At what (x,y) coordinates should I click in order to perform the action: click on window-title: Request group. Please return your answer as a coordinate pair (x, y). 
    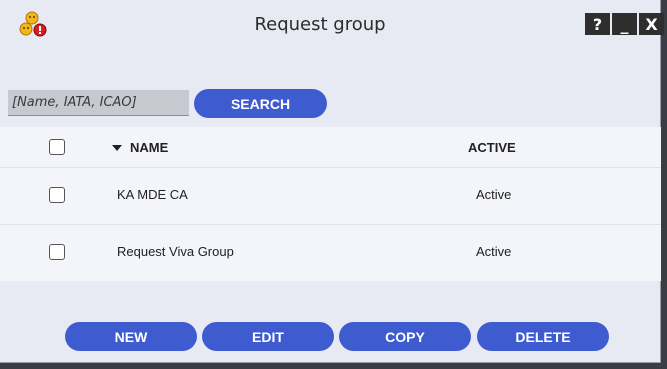
    Looking at the image, I should click on (320, 24).